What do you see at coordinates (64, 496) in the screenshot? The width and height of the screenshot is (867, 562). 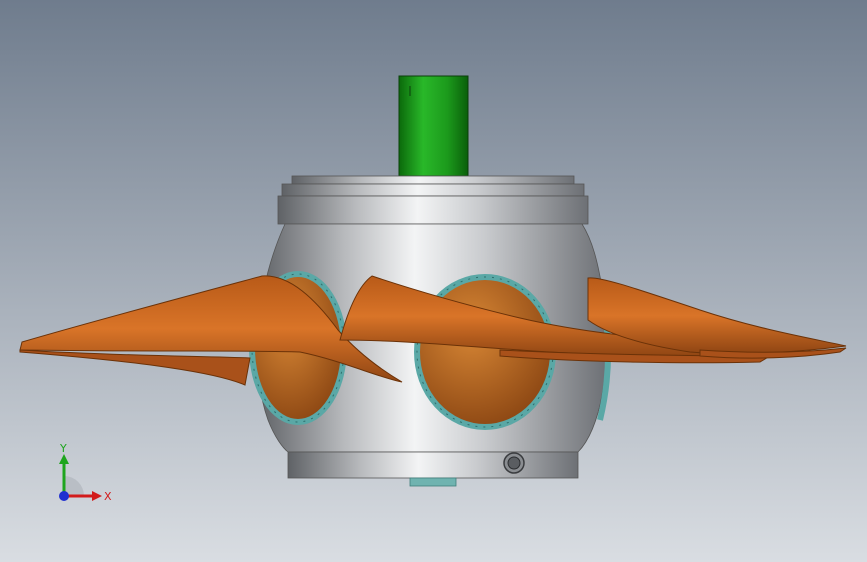 I see `triad-z-axis` at bounding box center [64, 496].